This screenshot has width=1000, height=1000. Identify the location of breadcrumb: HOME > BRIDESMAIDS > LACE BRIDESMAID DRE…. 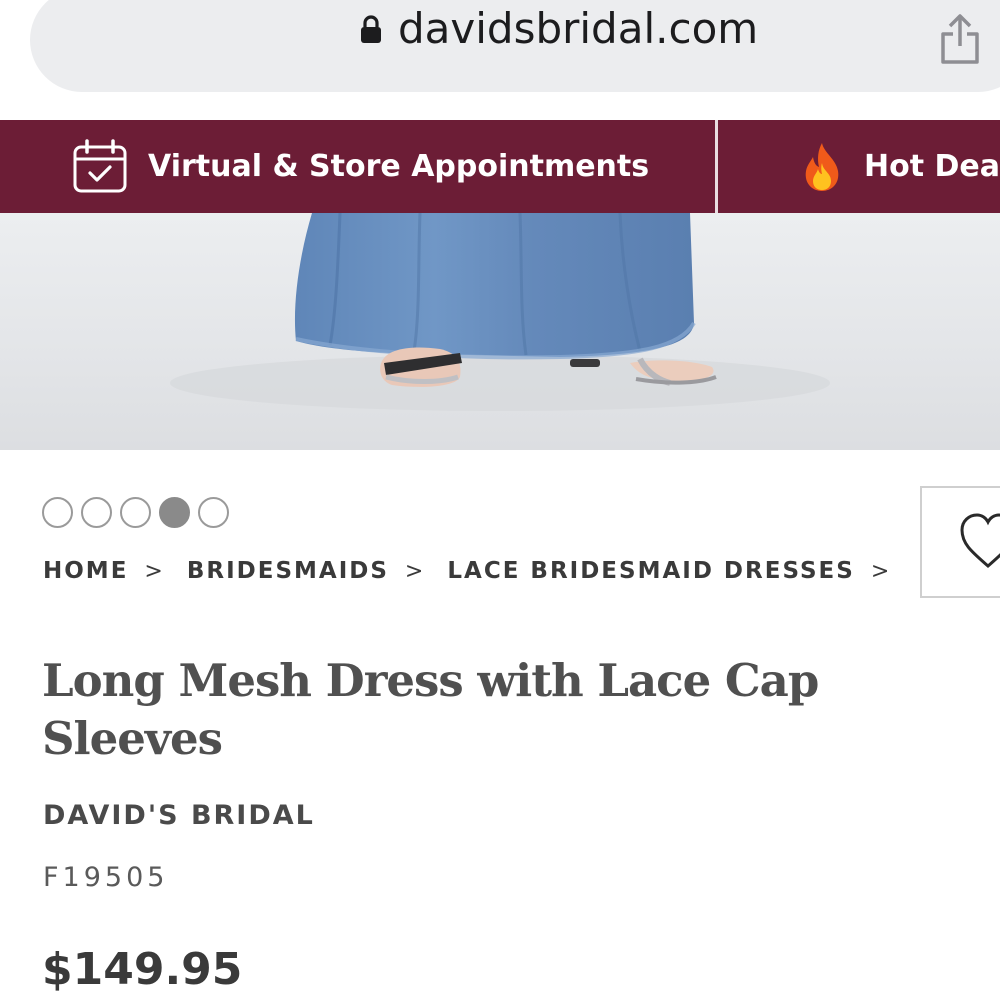
(478, 571).